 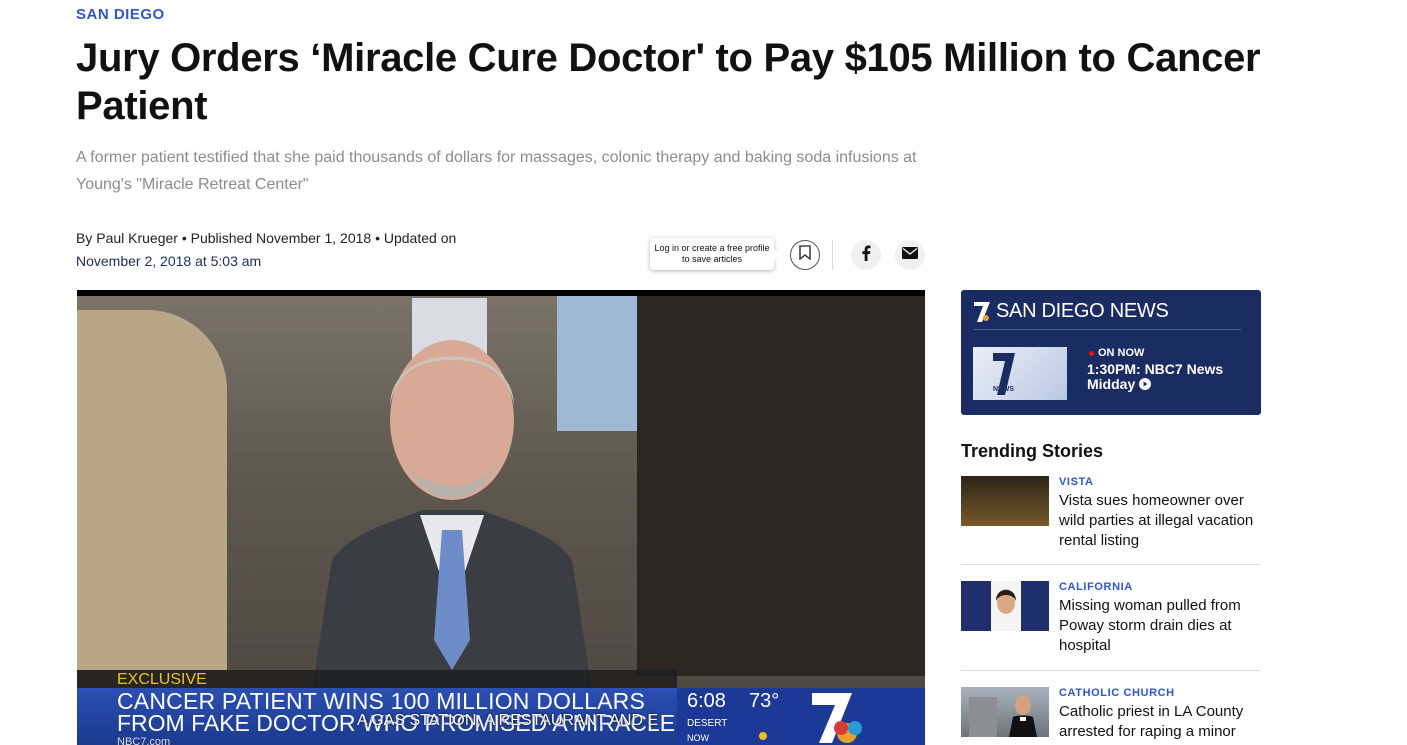 What do you see at coordinates (86, 238) in the screenshot?
I see `byline-prefix: By` at bounding box center [86, 238].